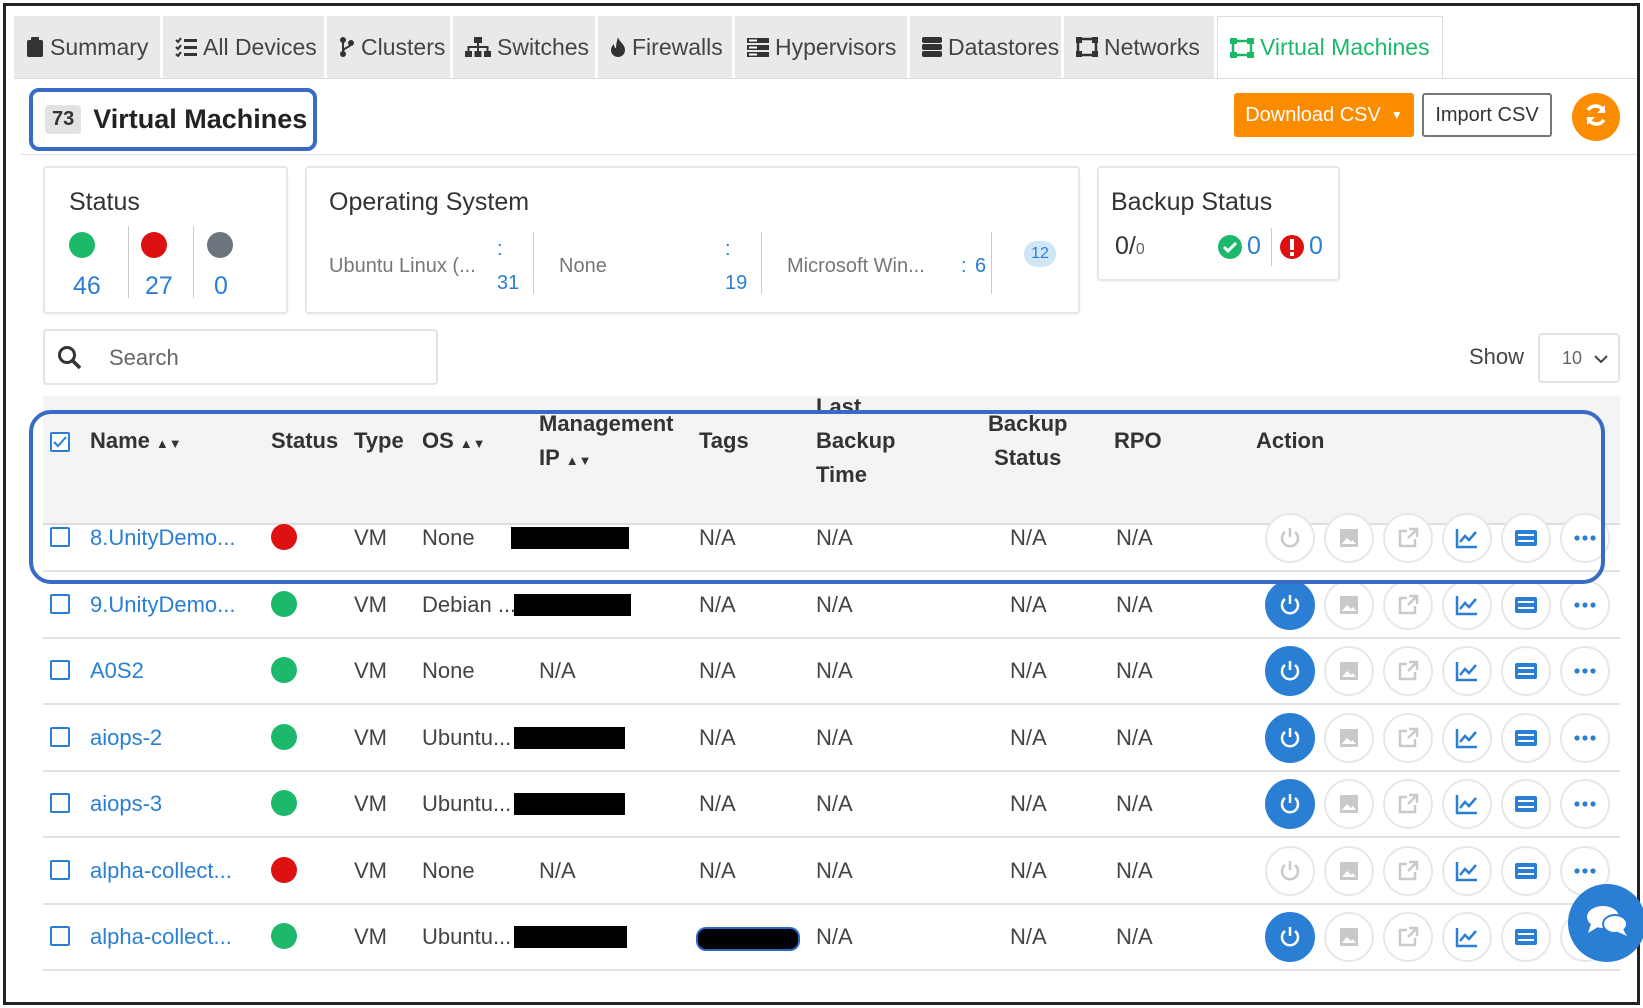 The width and height of the screenshot is (1643, 1008). I want to click on column-management-ip: Management IP ▲▼, so click(606, 442).